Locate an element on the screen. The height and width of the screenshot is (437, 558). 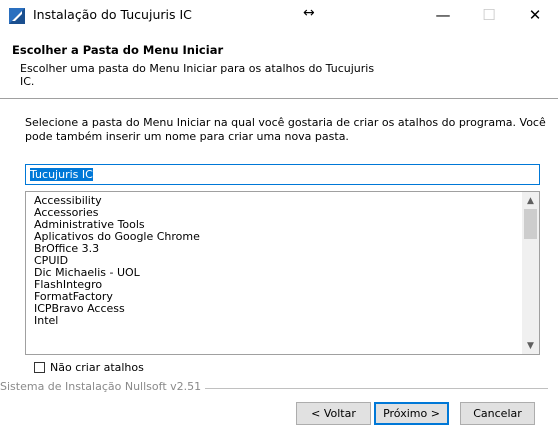
folder-list-item: ICPBravo Access is located at coordinates (274, 309).